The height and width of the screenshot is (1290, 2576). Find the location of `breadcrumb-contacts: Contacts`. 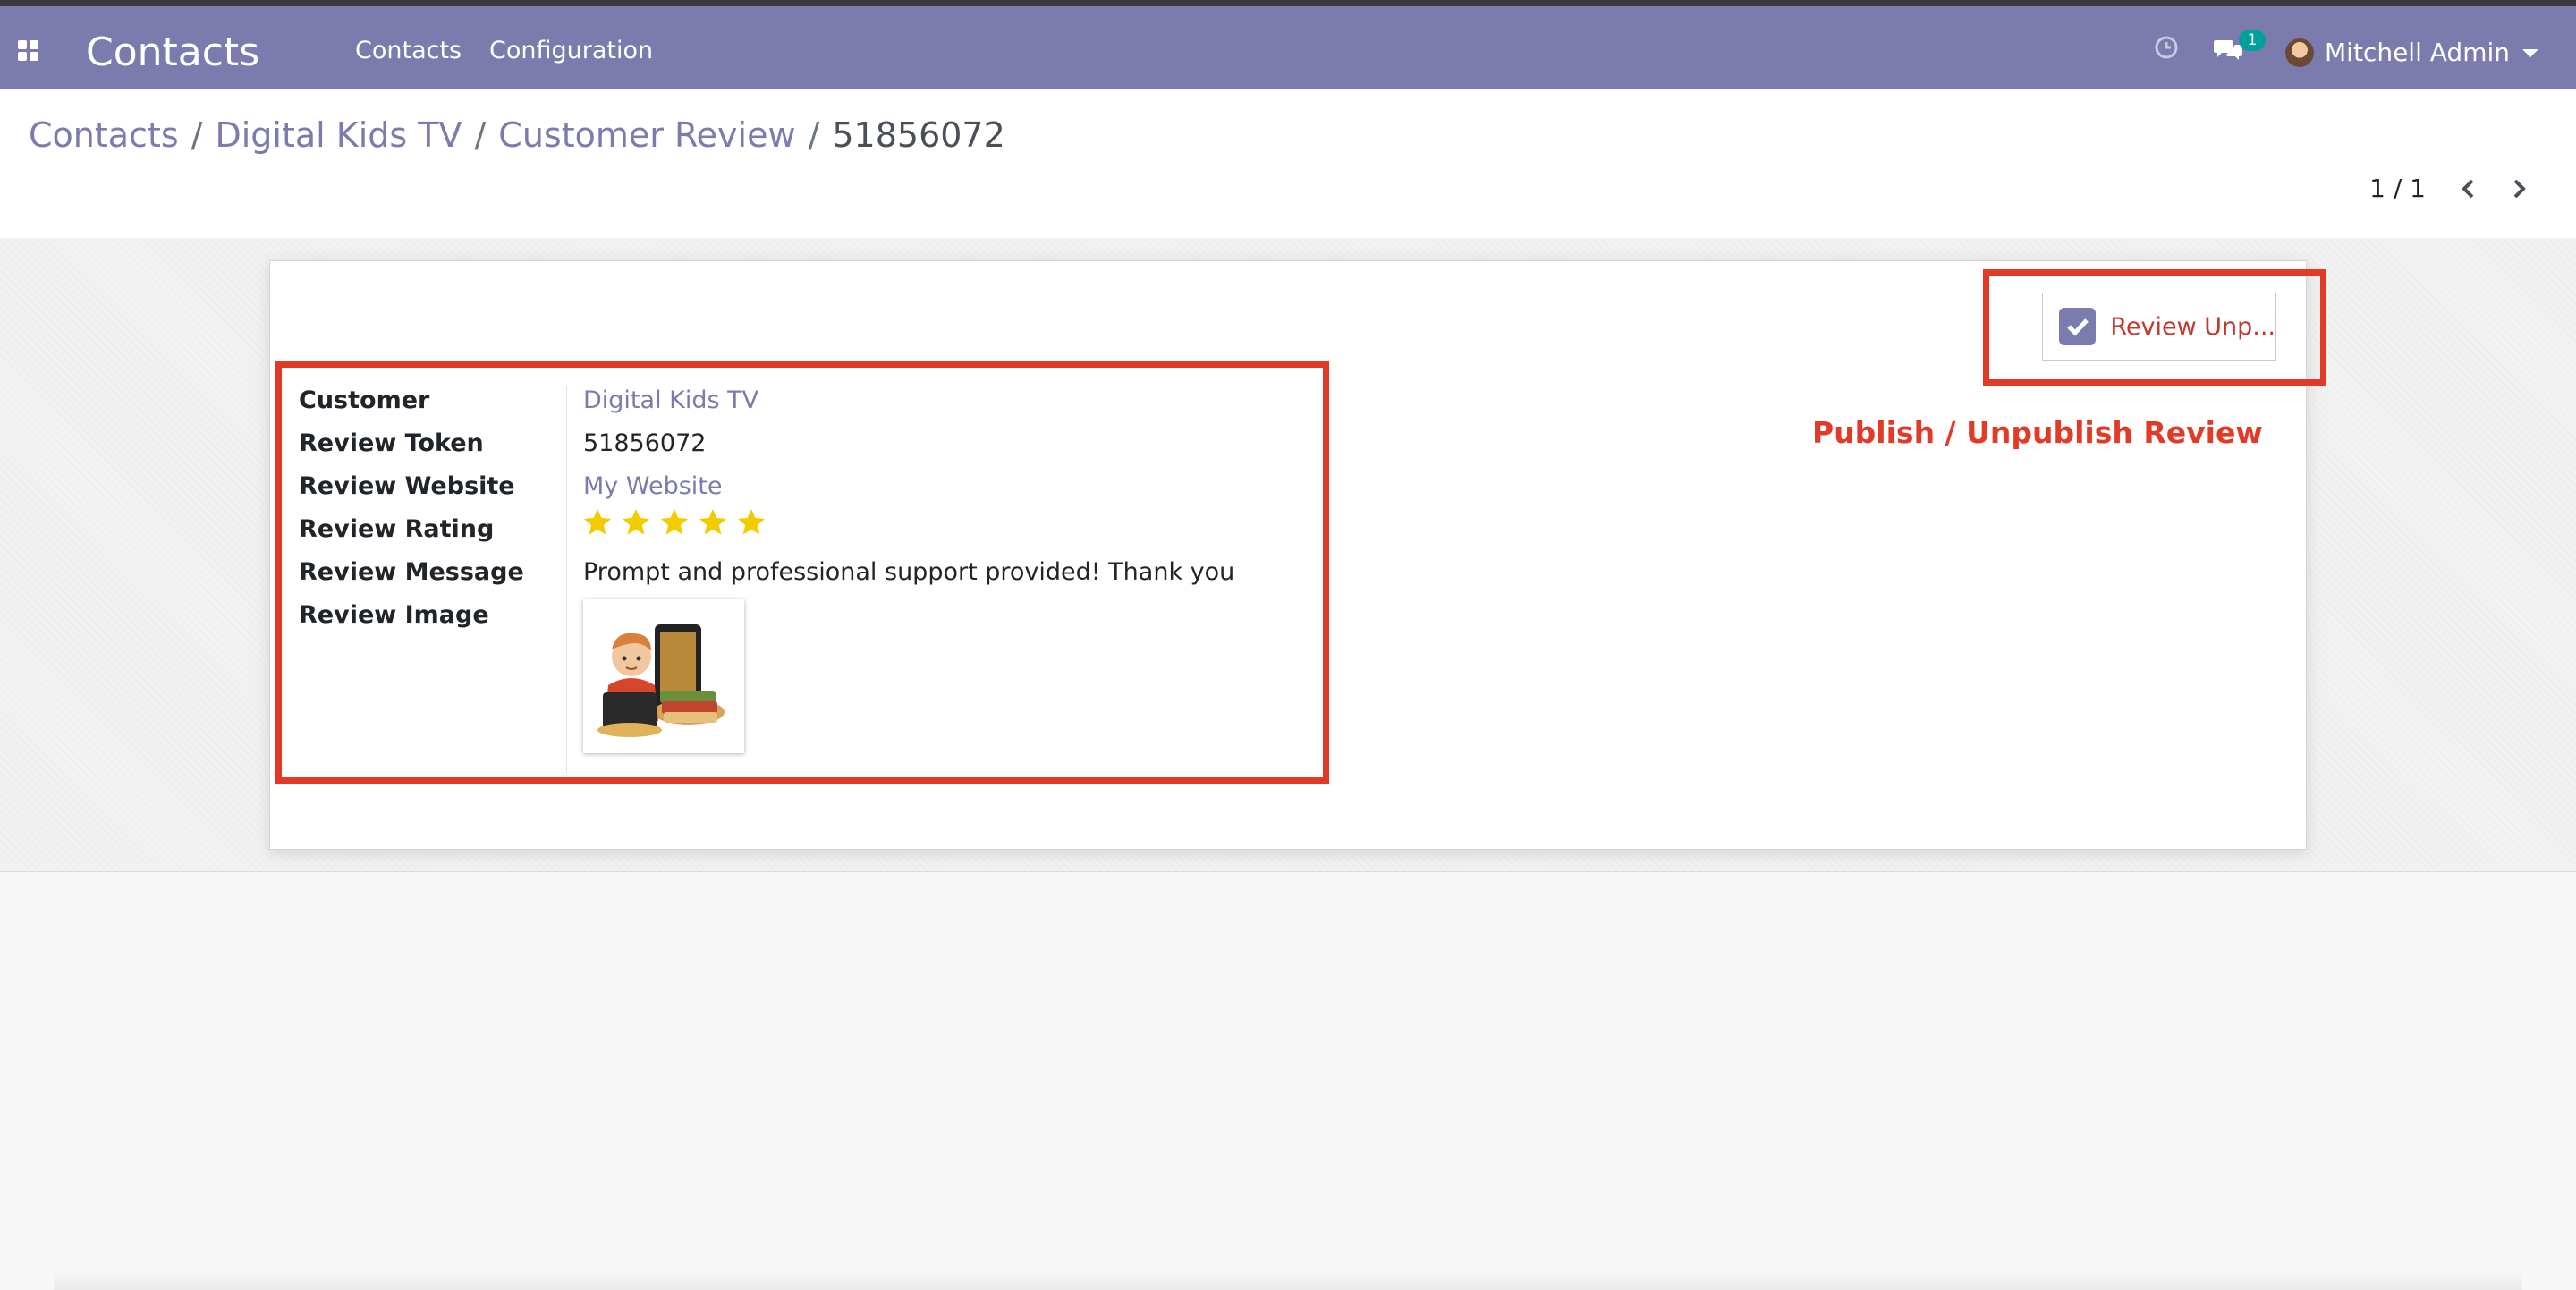

breadcrumb-contacts: Contacts is located at coordinates (104, 135).